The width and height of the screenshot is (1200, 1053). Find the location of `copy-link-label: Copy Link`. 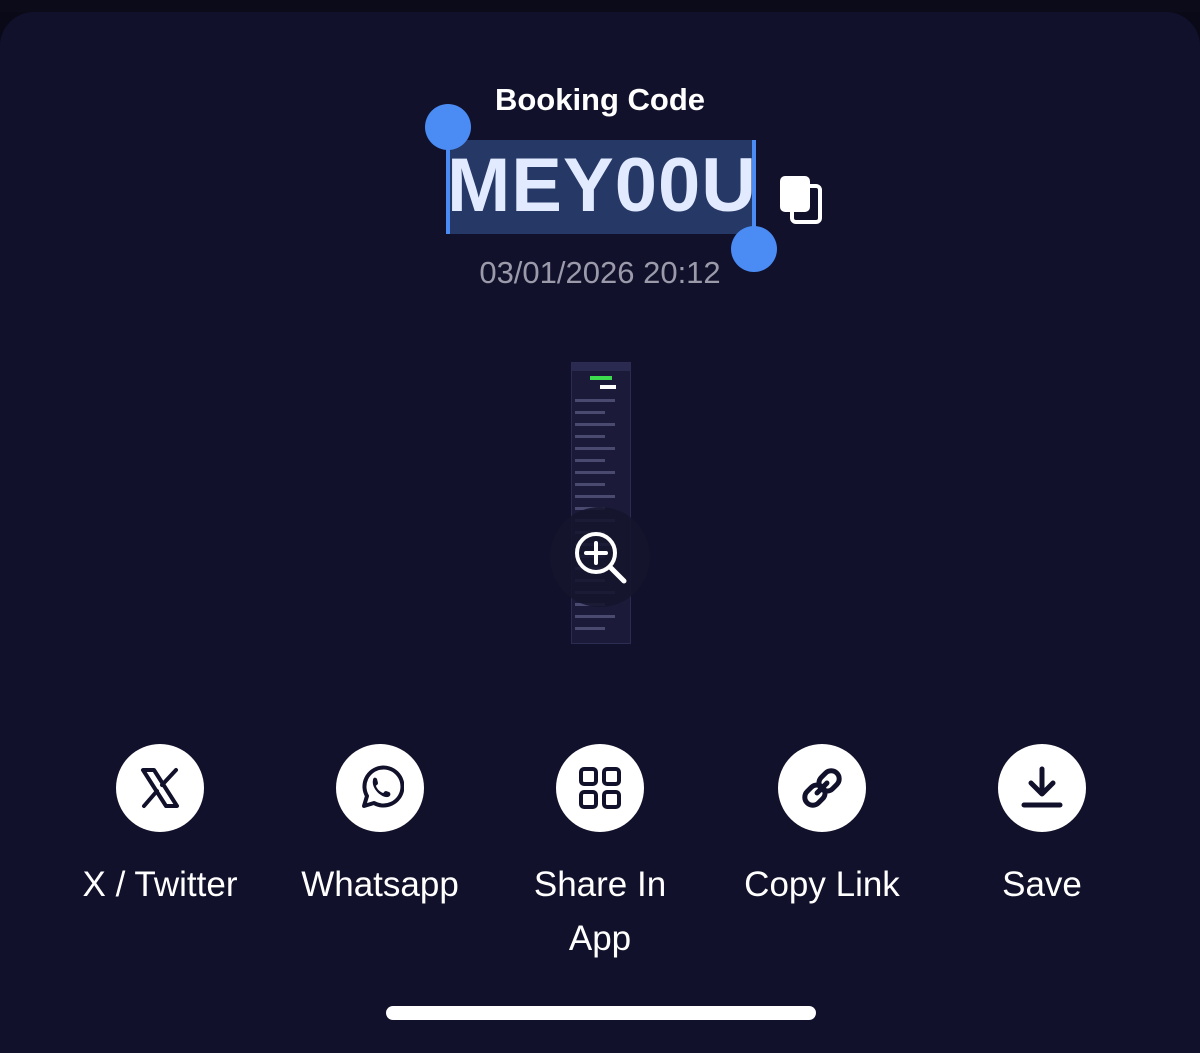

copy-link-label: Copy Link is located at coordinates (822, 884).